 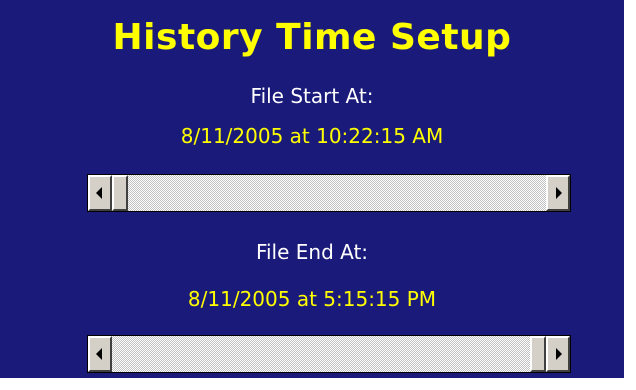 I want to click on file-end-label: File End At:, so click(x=312, y=252).